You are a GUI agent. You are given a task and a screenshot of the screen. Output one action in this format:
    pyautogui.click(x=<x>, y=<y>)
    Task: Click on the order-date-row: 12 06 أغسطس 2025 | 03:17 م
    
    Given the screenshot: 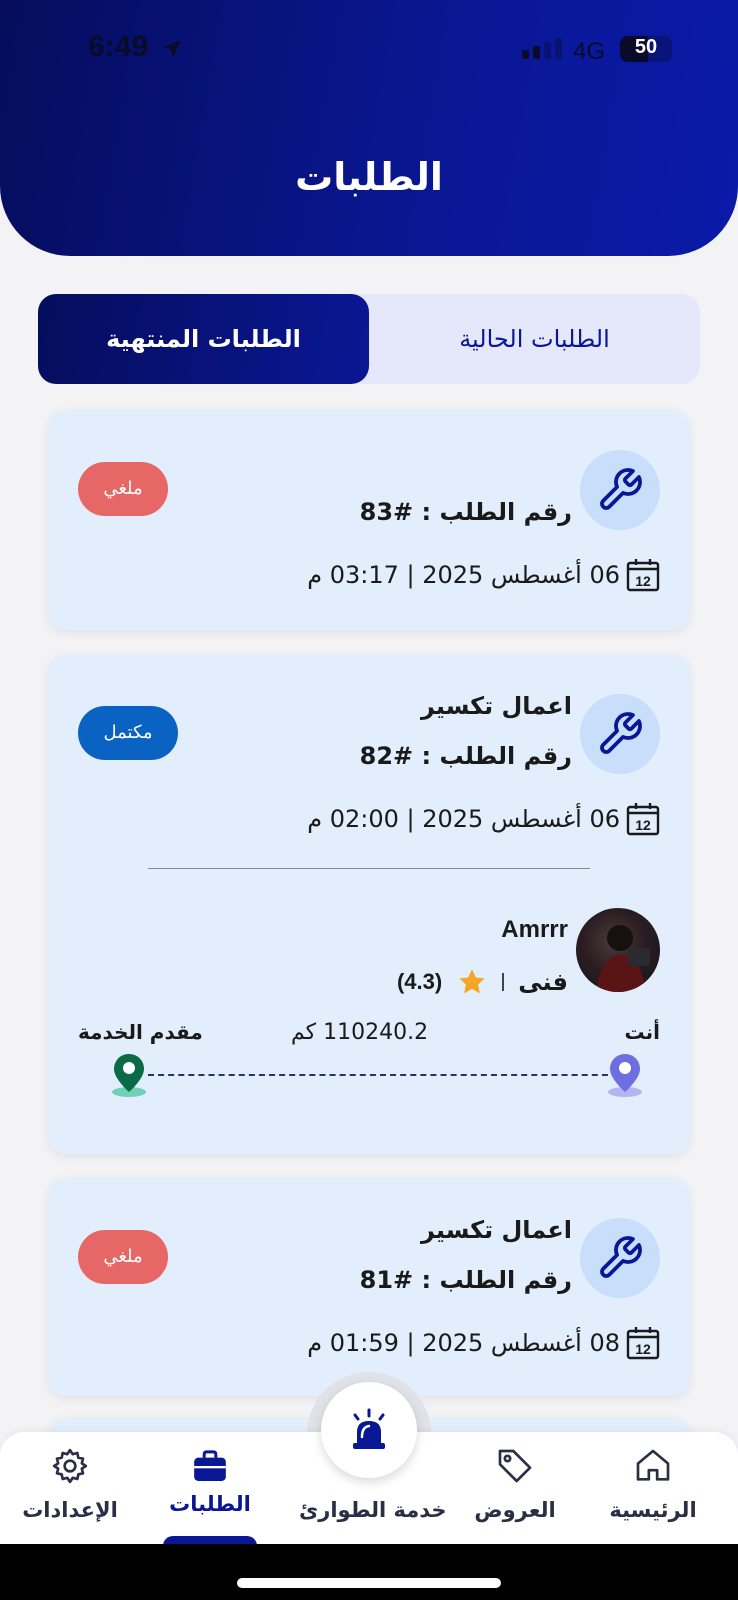 What is the action you would take?
    pyautogui.click(x=483, y=575)
    